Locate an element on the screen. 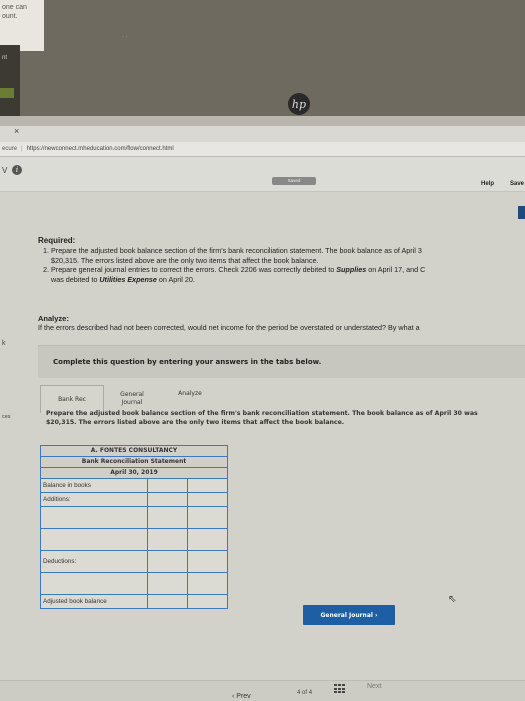 This screenshot has width=525, height=701. table-row: Balance in books is located at coordinates (134, 486).